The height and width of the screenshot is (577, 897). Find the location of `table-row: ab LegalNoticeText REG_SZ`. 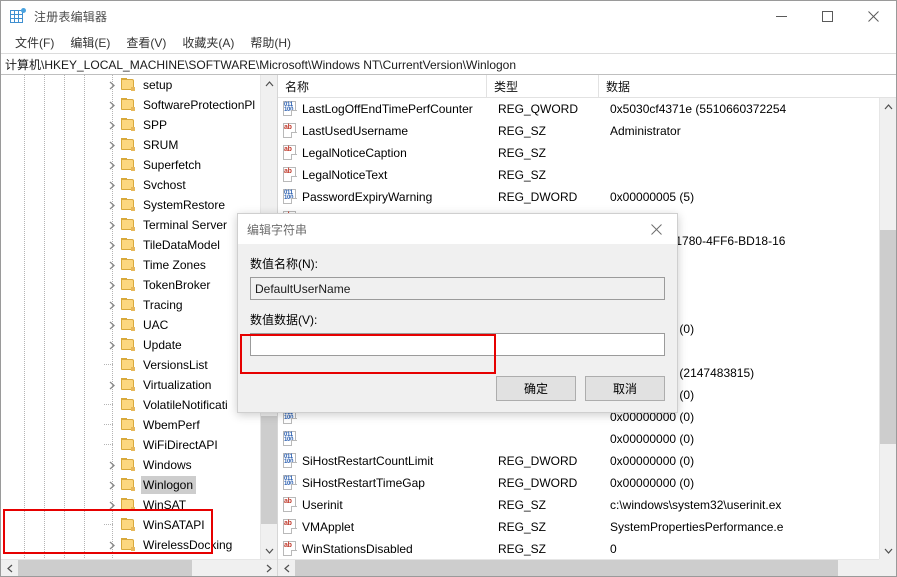

table-row: ab LegalNoticeText REG_SZ is located at coordinates (578, 175).